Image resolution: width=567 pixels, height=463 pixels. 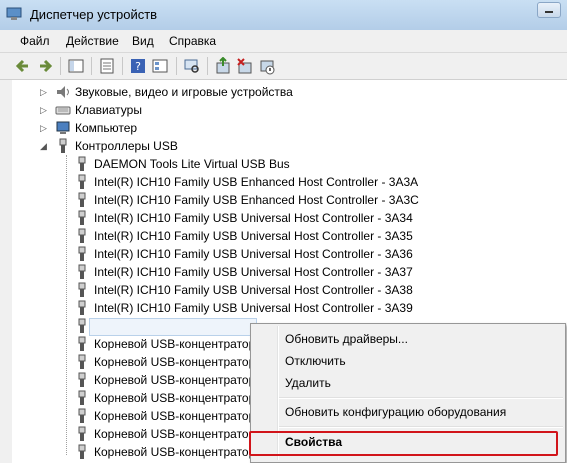 What do you see at coordinates (283, 66) in the screenshot?
I see `toolbar: ?` at bounding box center [283, 66].